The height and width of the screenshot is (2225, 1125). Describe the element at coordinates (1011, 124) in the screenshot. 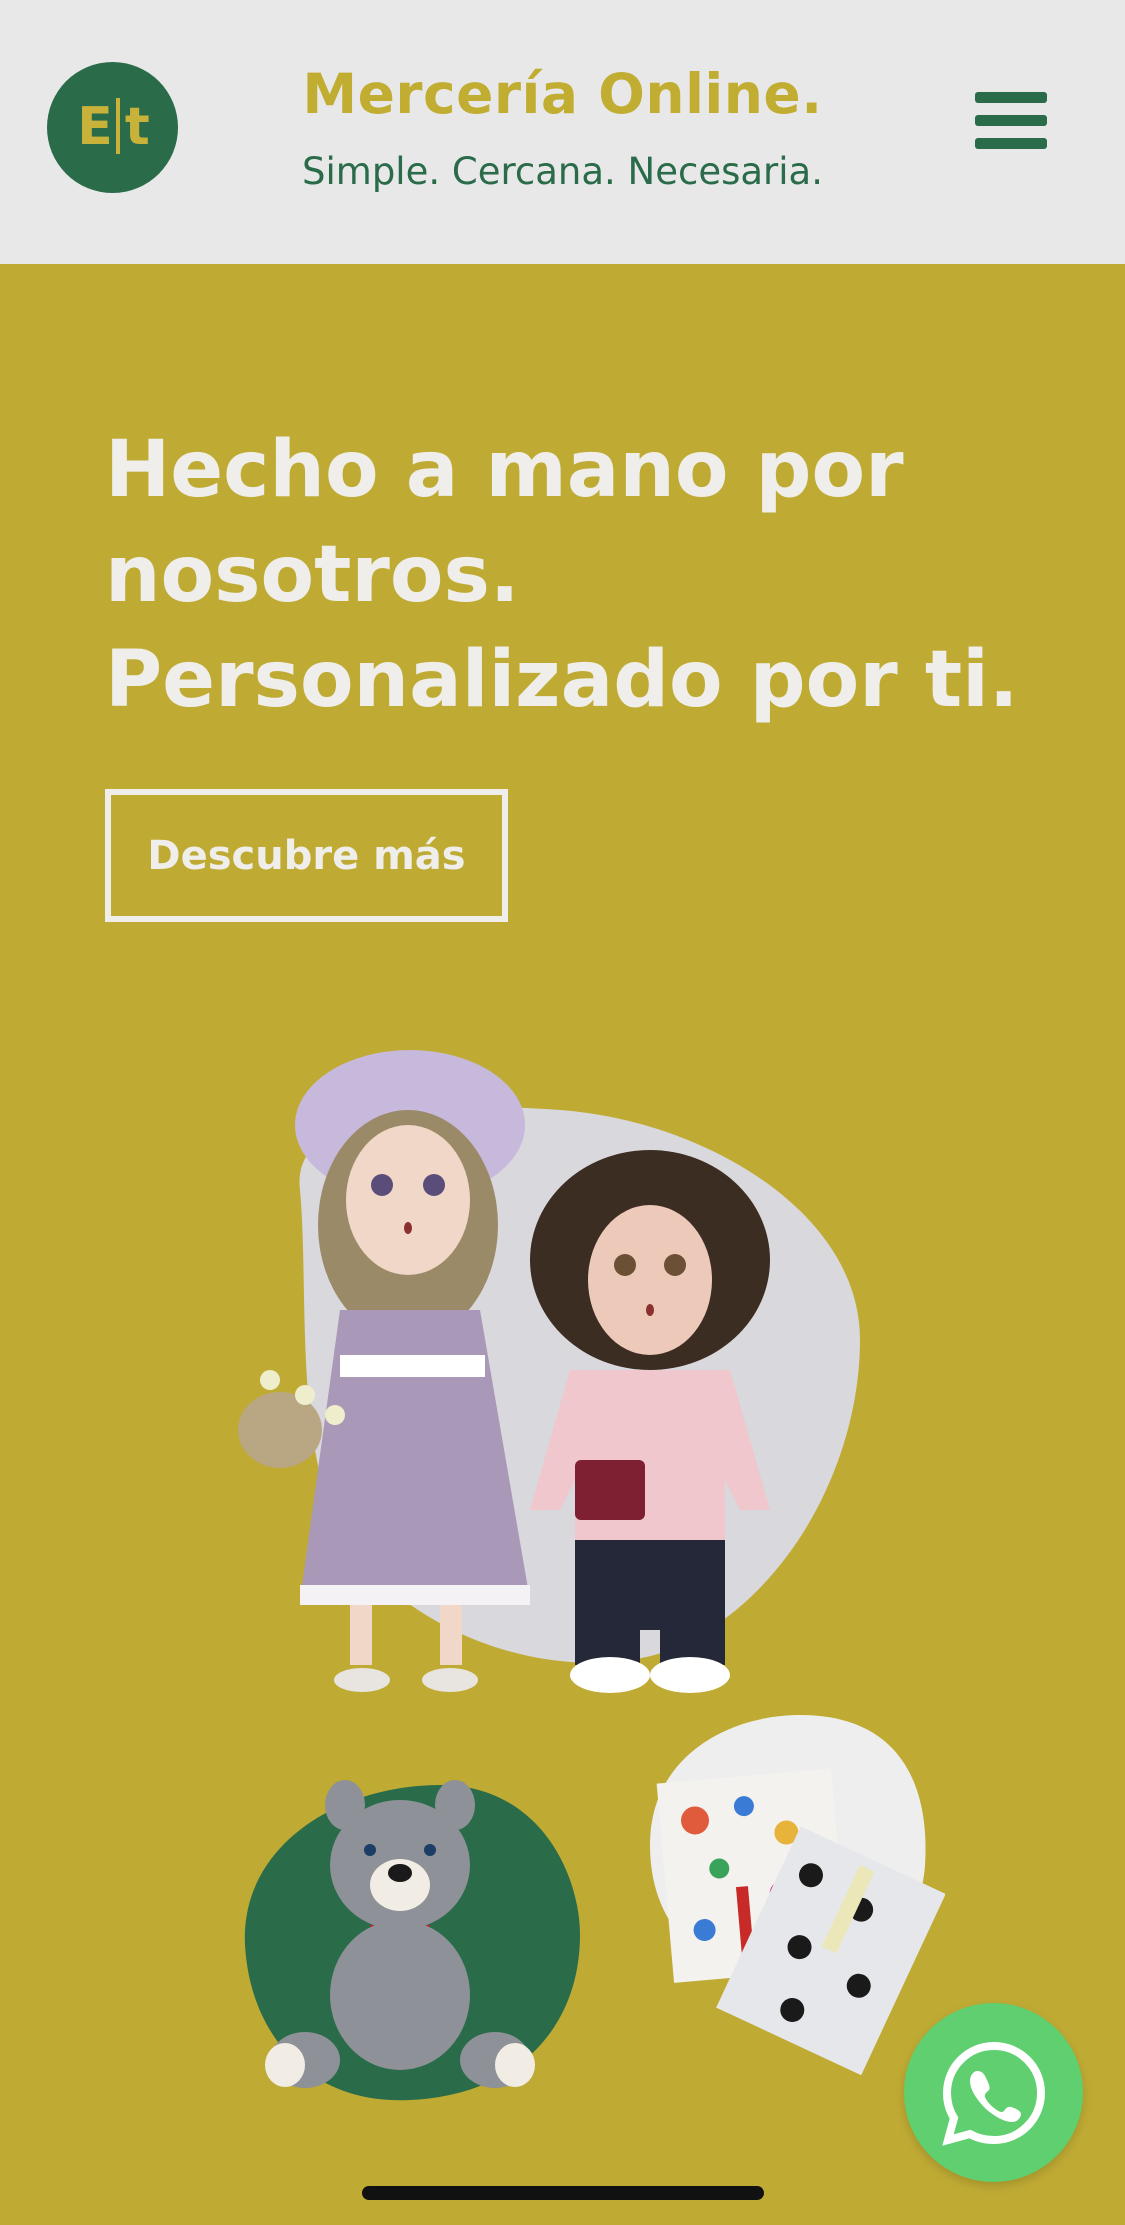

I see `hamburger-icon` at that location.